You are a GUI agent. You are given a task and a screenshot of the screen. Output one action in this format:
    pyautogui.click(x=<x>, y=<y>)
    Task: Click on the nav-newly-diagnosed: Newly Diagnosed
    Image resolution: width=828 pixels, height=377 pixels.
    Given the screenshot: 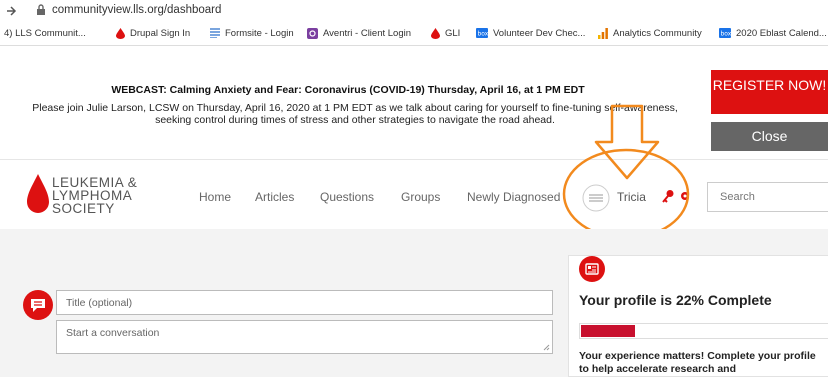 What is the action you would take?
    pyautogui.click(x=513, y=197)
    